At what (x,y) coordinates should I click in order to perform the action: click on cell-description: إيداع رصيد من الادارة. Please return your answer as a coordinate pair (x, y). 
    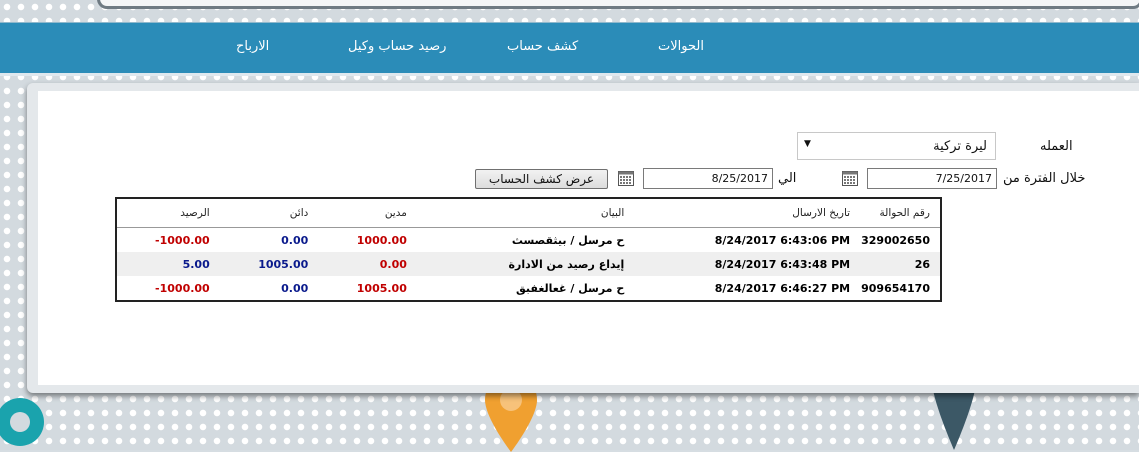
    Looking at the image, I should click on (525, 264).